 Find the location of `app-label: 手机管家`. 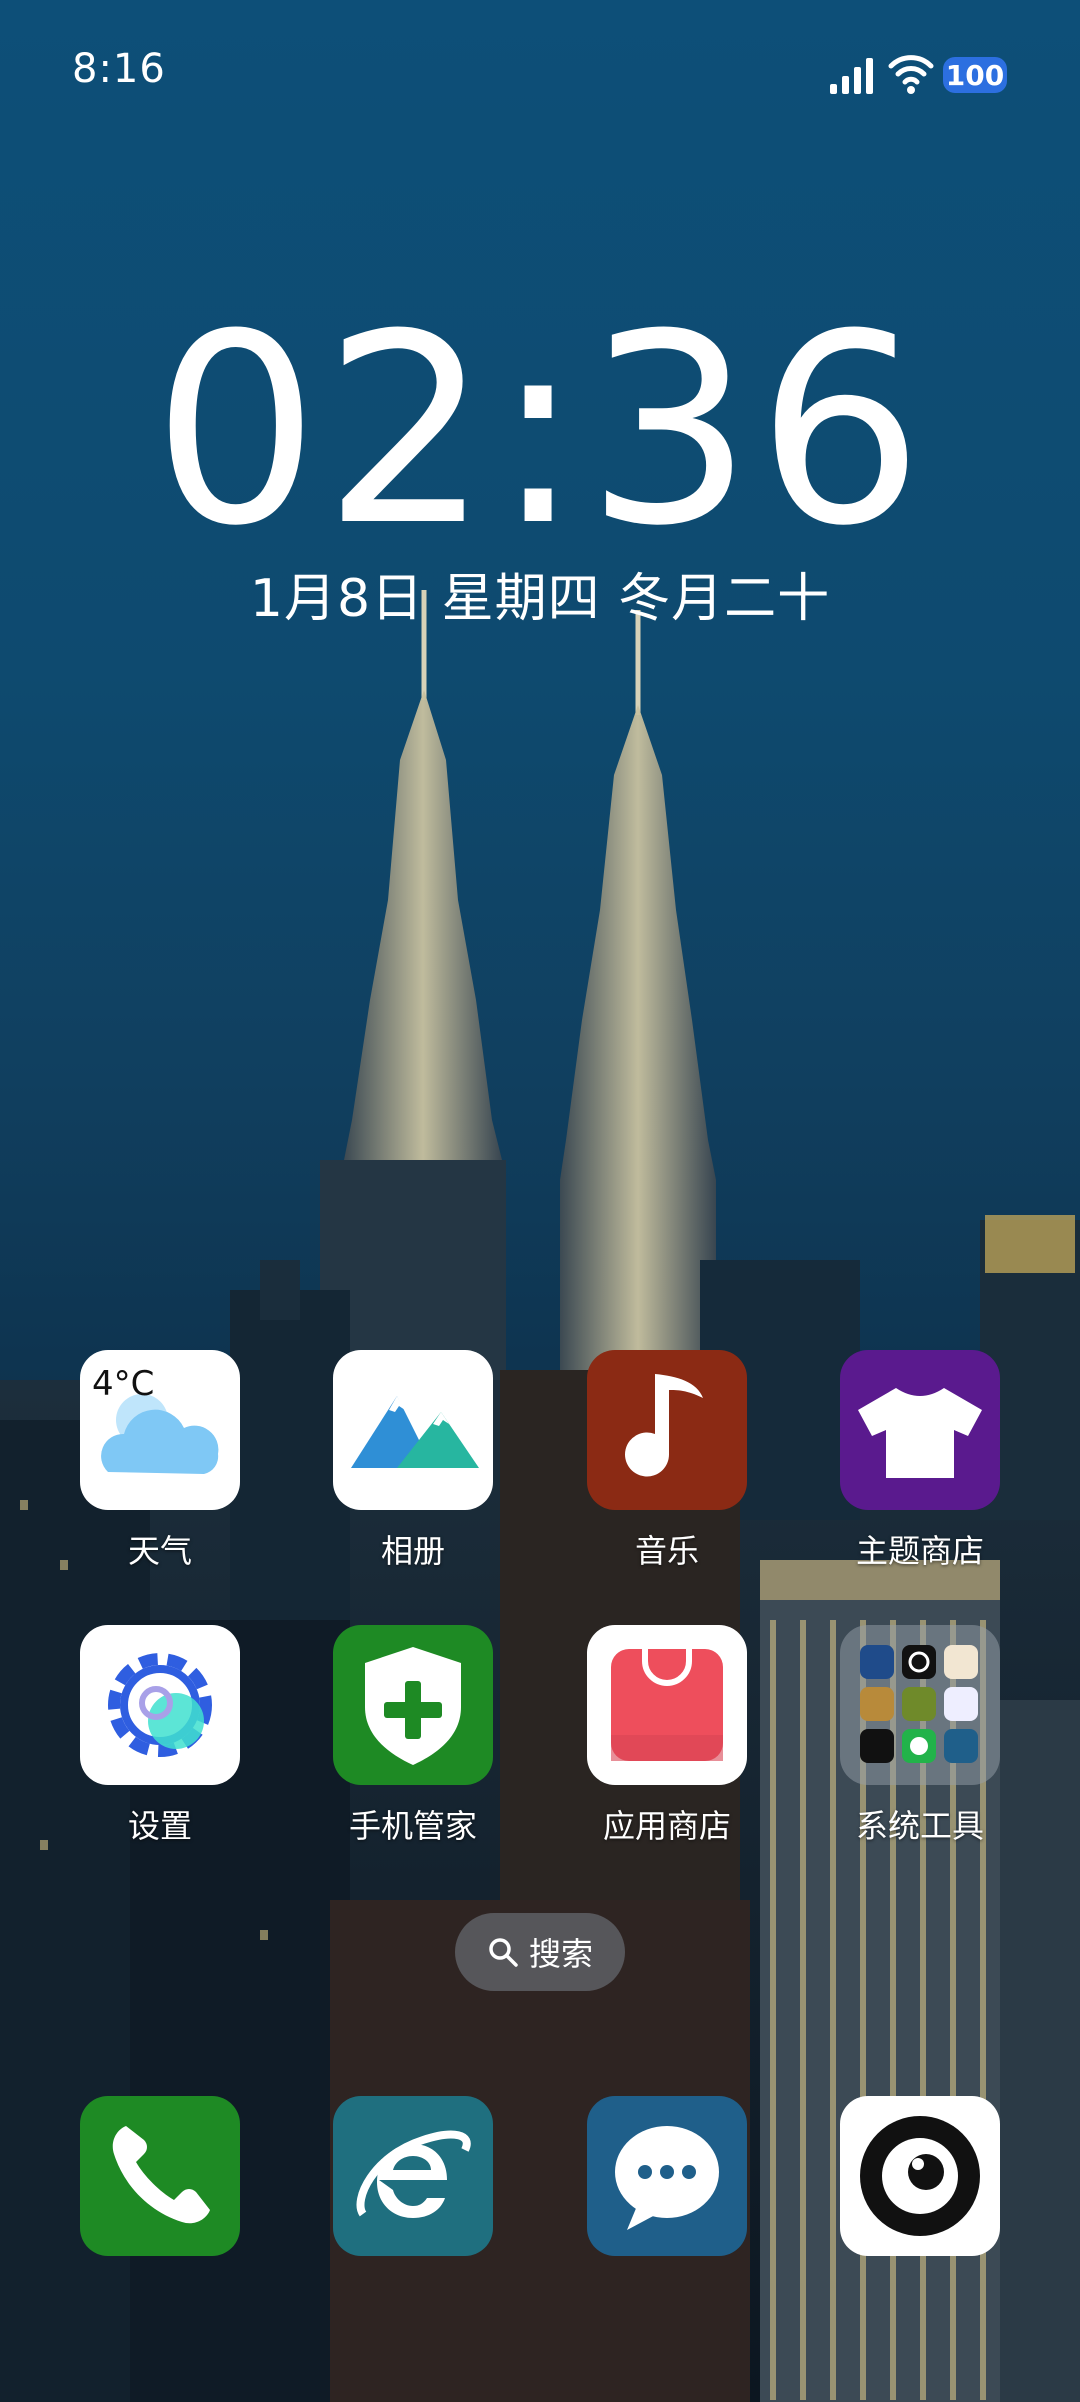

app-label: 手机管家 is located at coordinates (412, 1826).